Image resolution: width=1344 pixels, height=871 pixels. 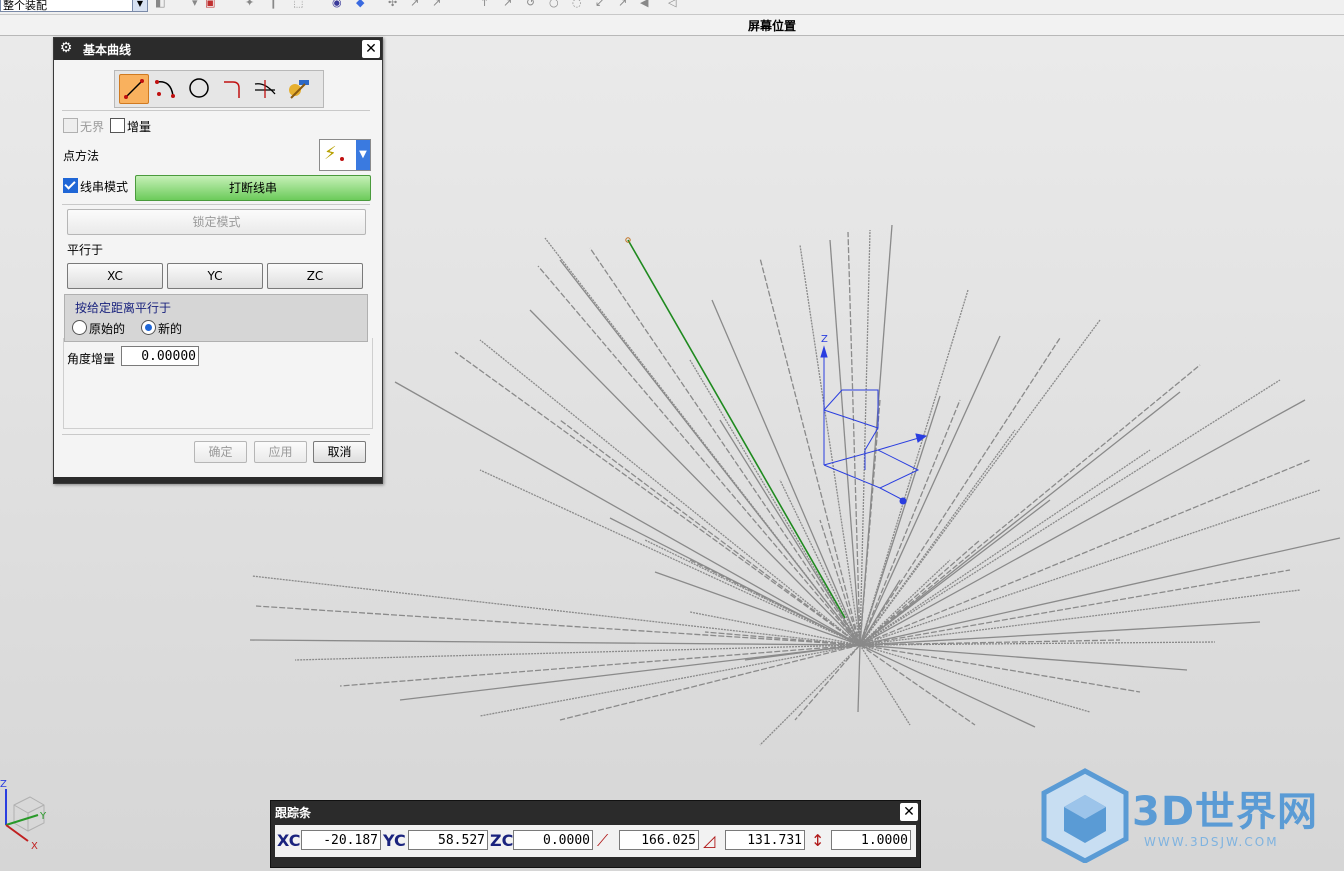 What do you see at coordinates (603, 840) in the screenshot?
I see `length-icon: ⟋` at bounding box center [603, 840].